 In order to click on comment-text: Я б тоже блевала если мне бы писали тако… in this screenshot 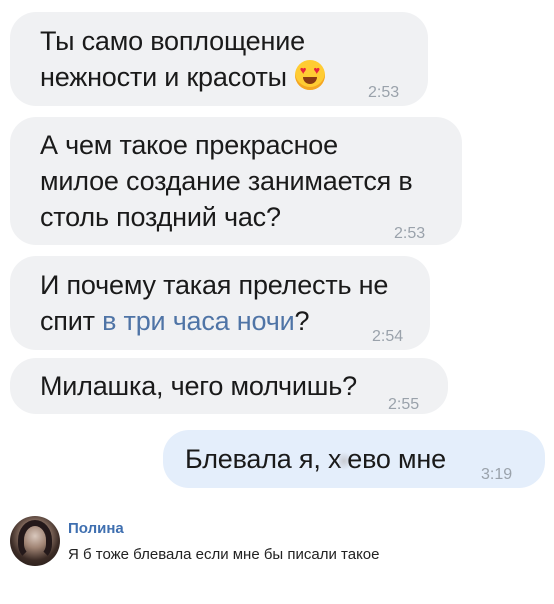, I will do `click(224, 554)`.